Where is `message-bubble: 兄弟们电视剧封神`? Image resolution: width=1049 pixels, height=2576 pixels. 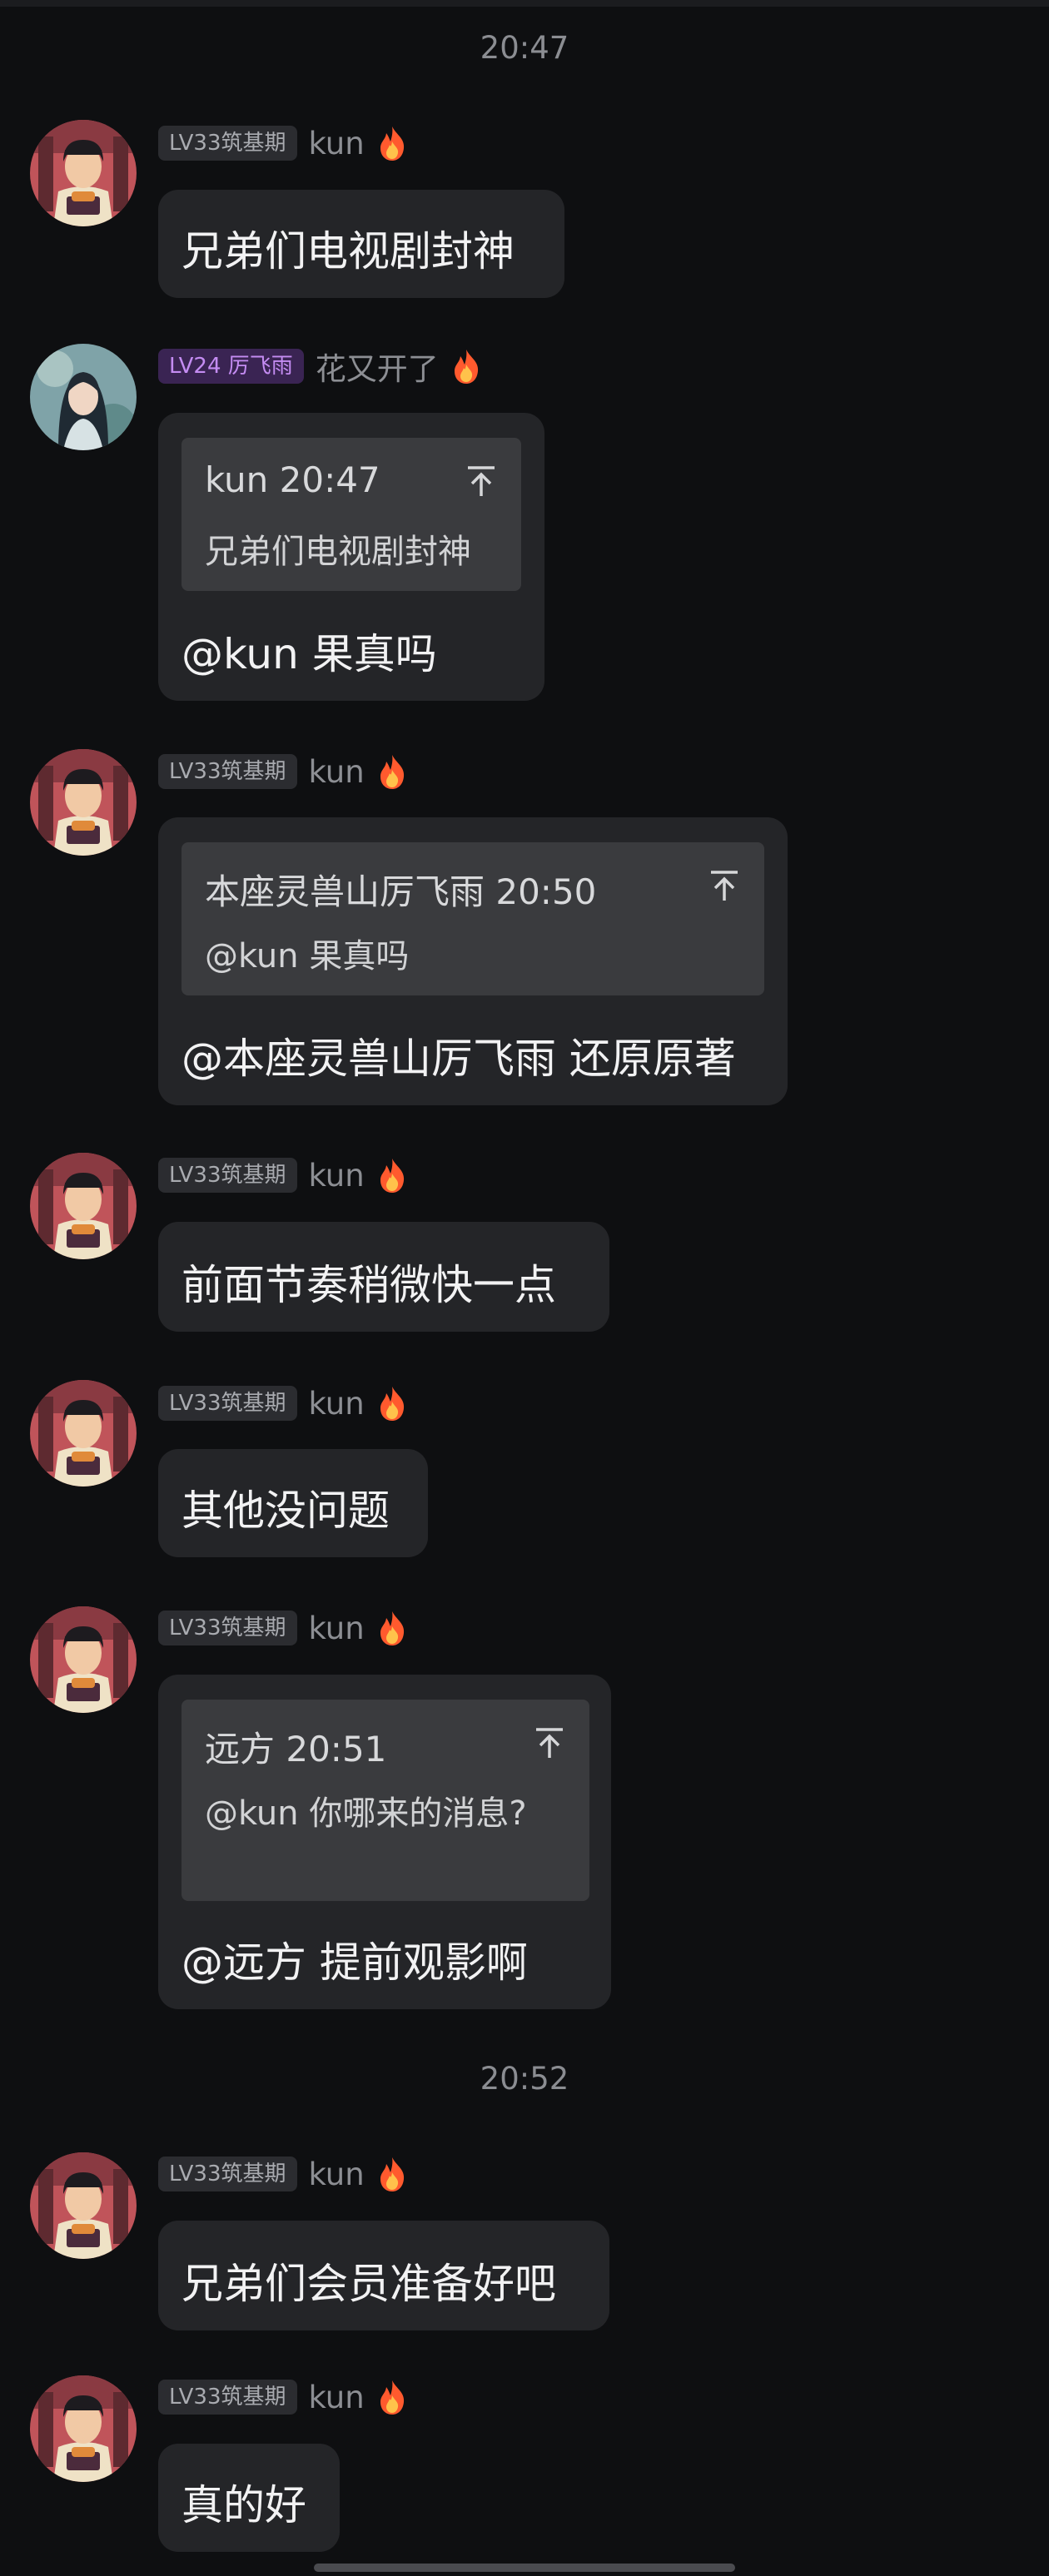
message-bubble: 兄弟们电视剧封神 is located at coordinates (361, 244).